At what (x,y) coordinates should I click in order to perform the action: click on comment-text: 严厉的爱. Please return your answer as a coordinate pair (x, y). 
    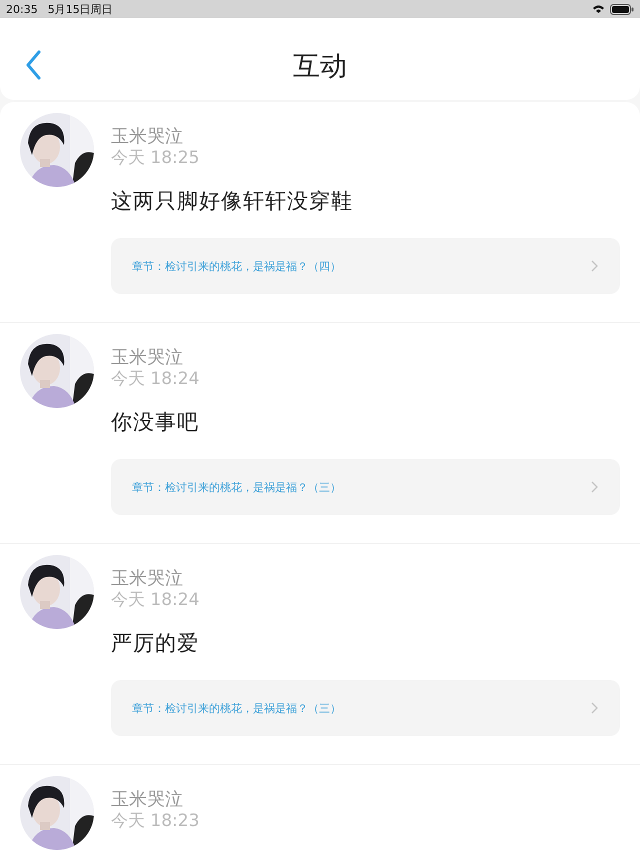
    Looking at the image, I should click on (155, 643).